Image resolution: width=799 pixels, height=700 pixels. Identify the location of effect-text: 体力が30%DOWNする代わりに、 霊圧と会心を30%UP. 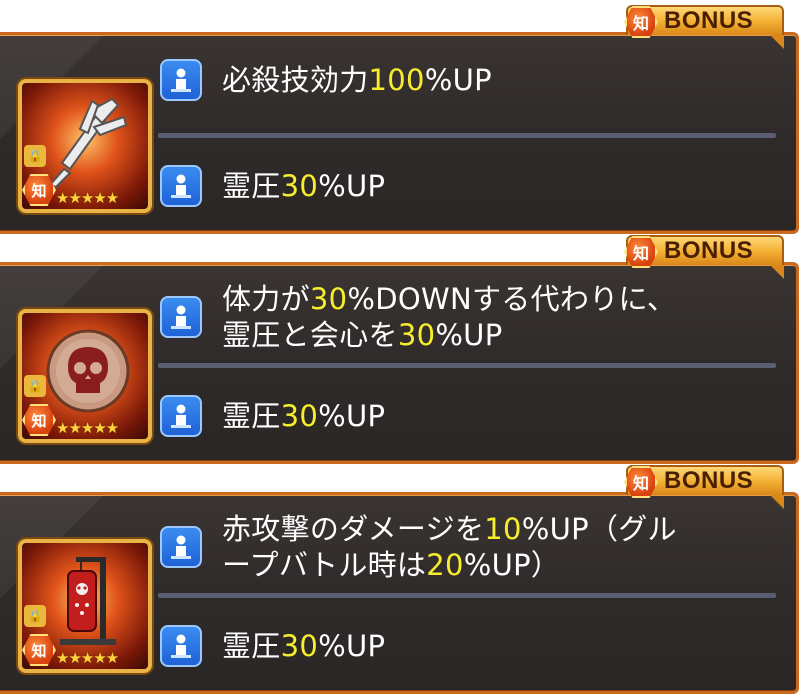
(449, 317).